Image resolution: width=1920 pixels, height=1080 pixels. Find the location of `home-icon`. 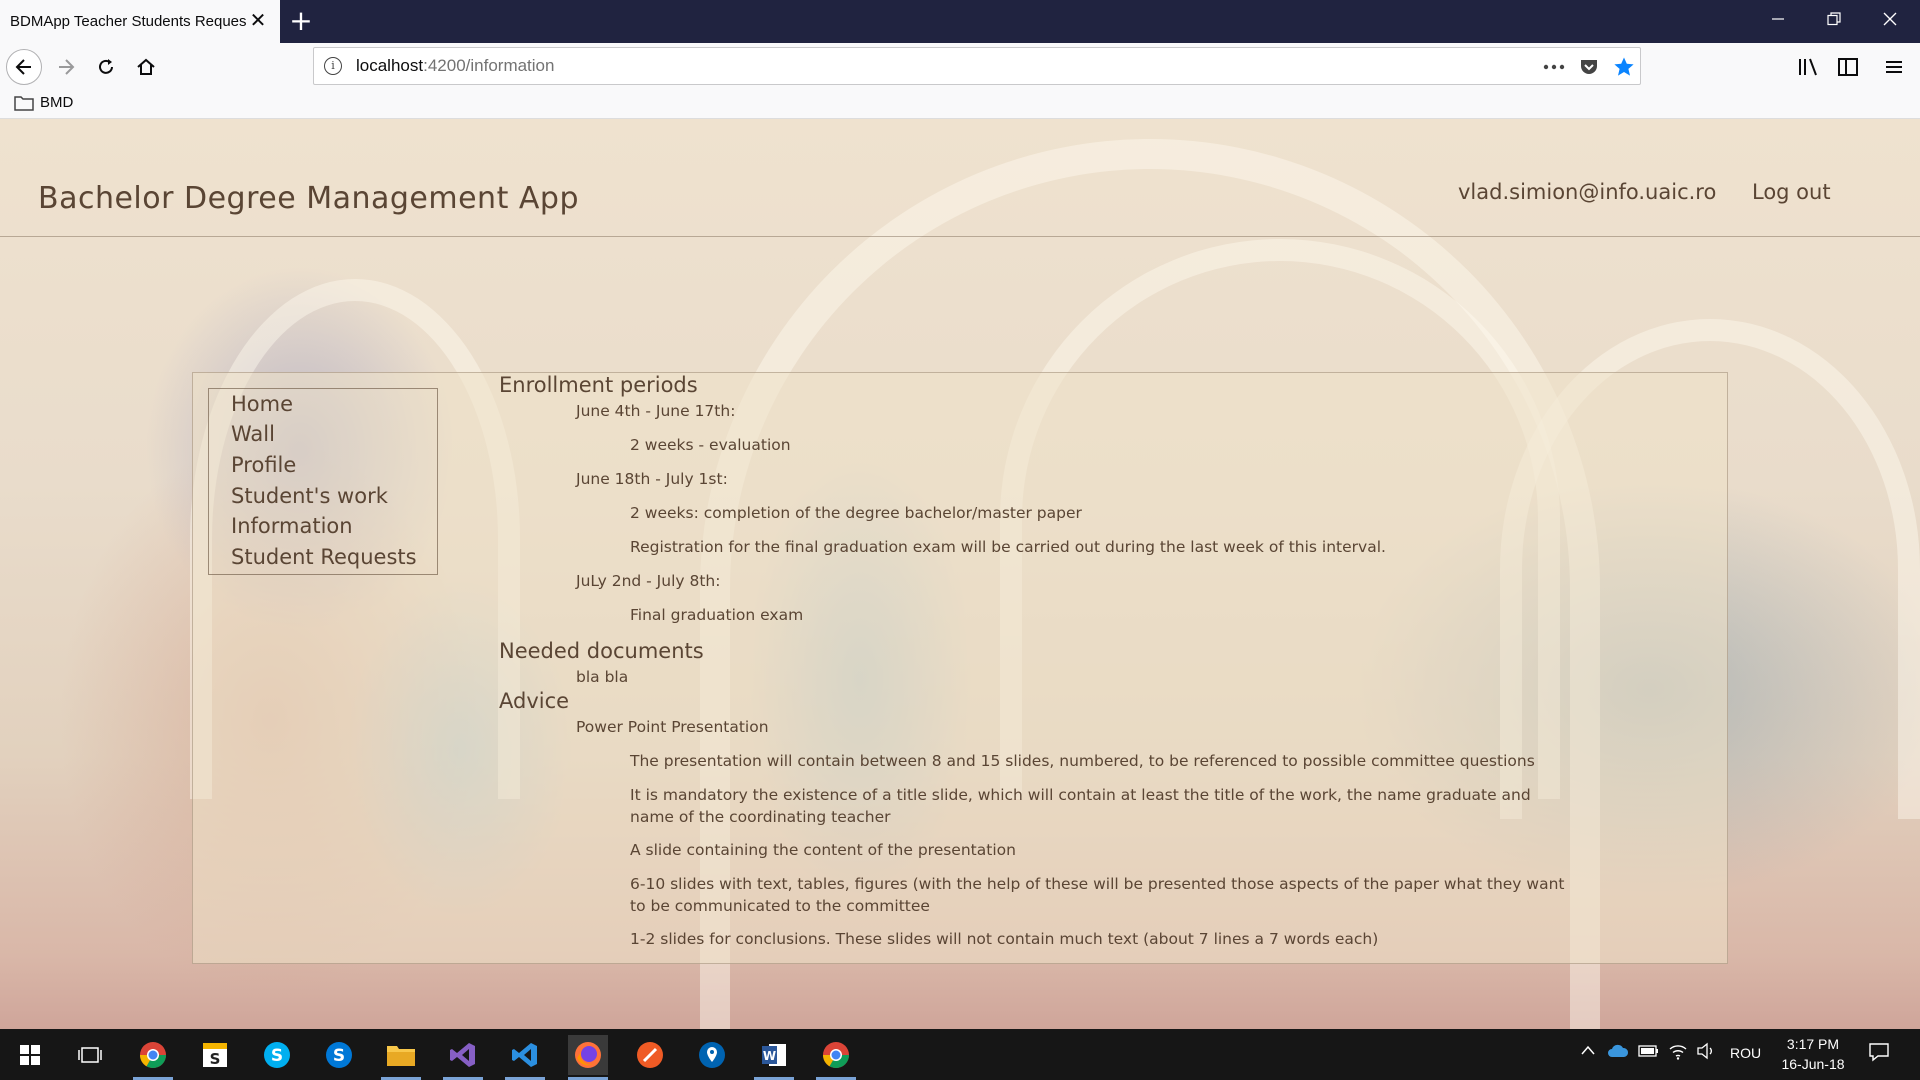

home-icon is located at coordinates (146, 66).